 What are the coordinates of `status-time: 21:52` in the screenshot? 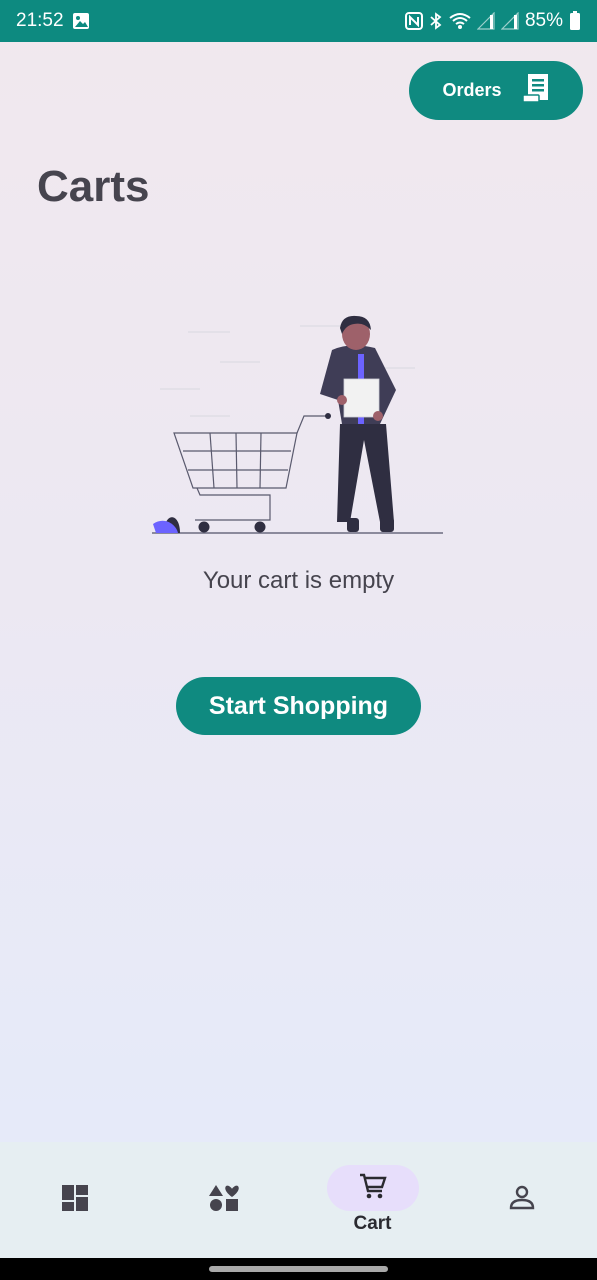 It's located at (40, 20).